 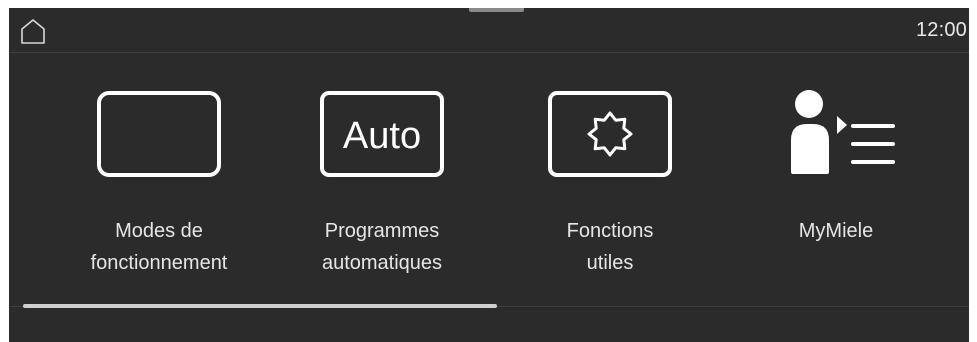 What do you see at coordinates (610, 247) in the screenshot?
I see `menu-item-label: Fonctions utiles` at bounding box center [610, 247].